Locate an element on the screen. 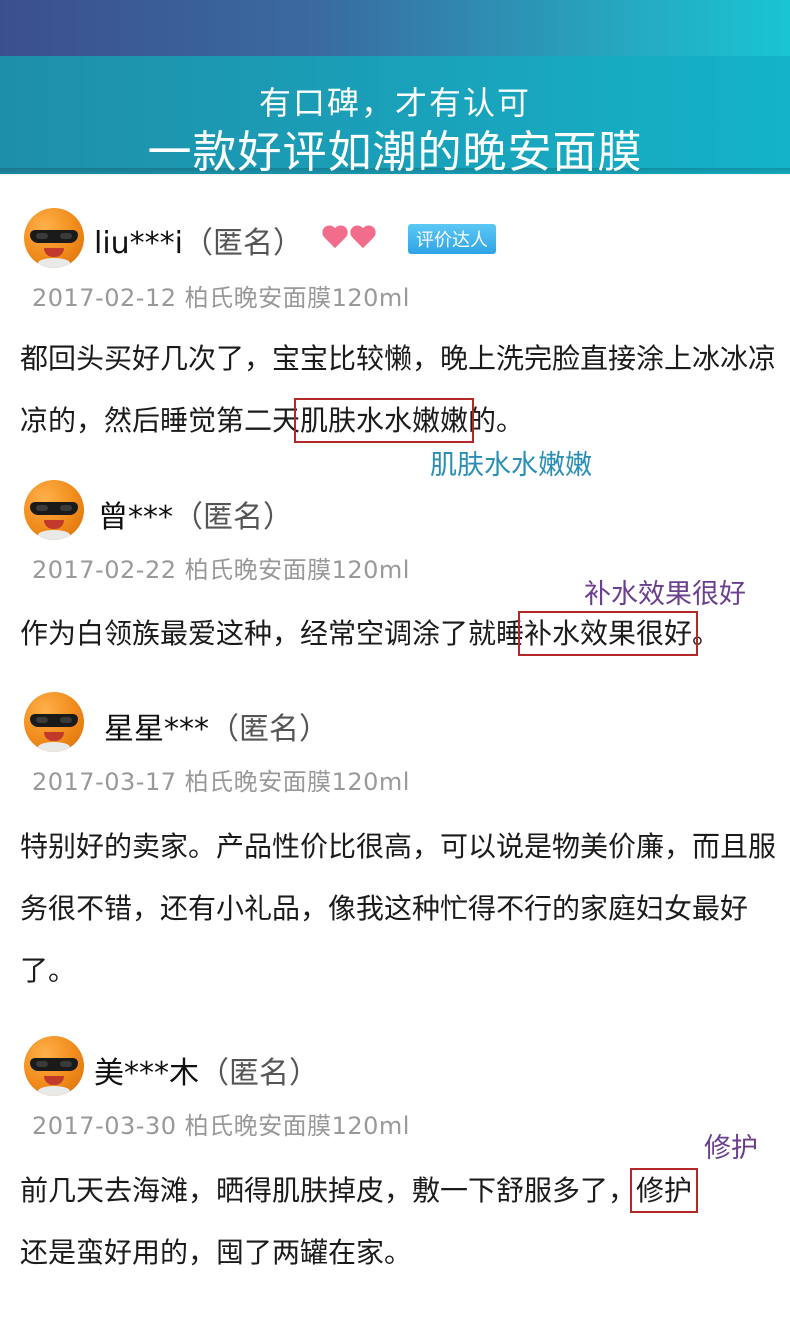 Image resolution: width=790 pixels, height=1334 pixels. review-date: 2017-03-30 is located at coordinates (104, 1126).